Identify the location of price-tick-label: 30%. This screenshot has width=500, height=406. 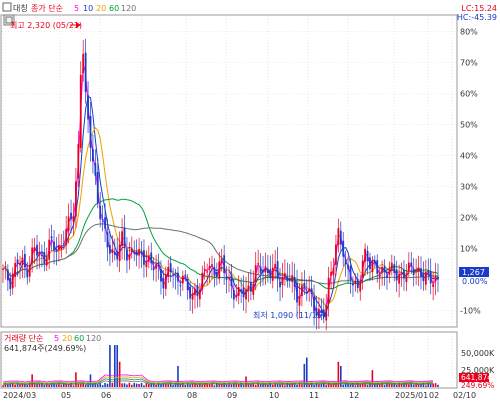
(469, 187).